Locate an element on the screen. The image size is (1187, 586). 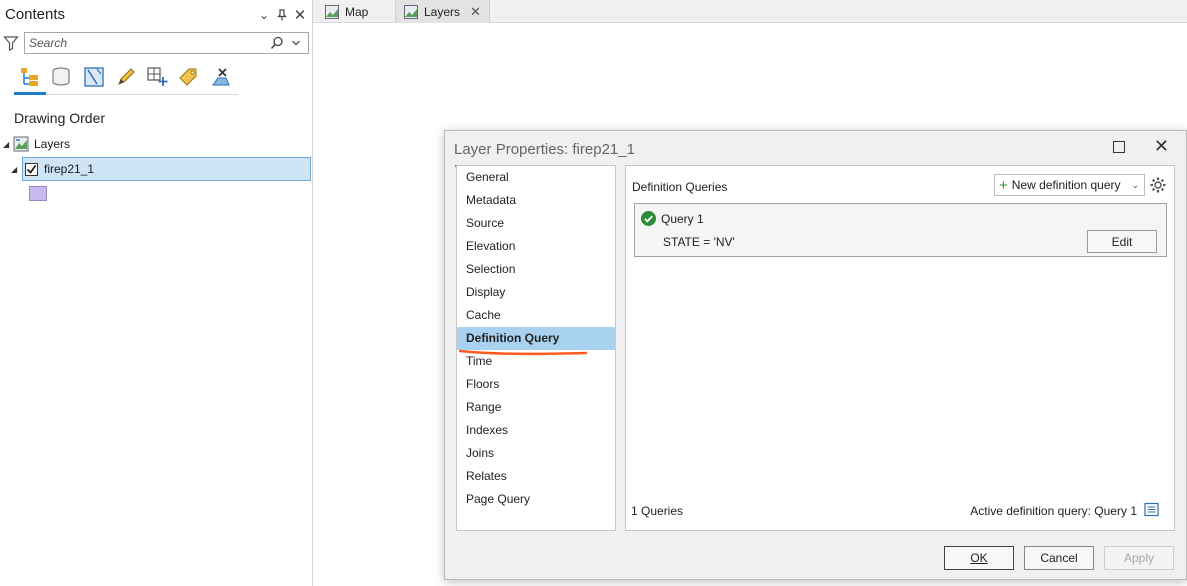
layer-expand-toggle-icon: ◢ is located at coordinates (16, 169).